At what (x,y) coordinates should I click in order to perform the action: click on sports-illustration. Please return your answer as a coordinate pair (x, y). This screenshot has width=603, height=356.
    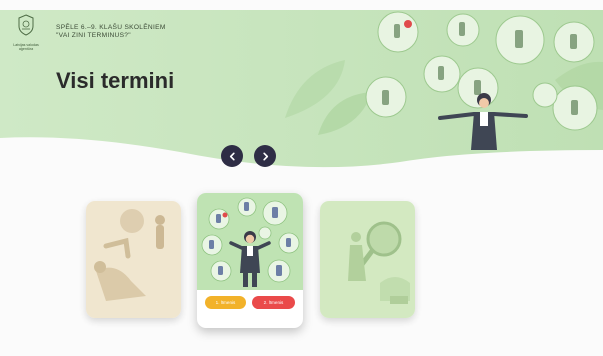
    Looking at the image, I should click on (133, 259).